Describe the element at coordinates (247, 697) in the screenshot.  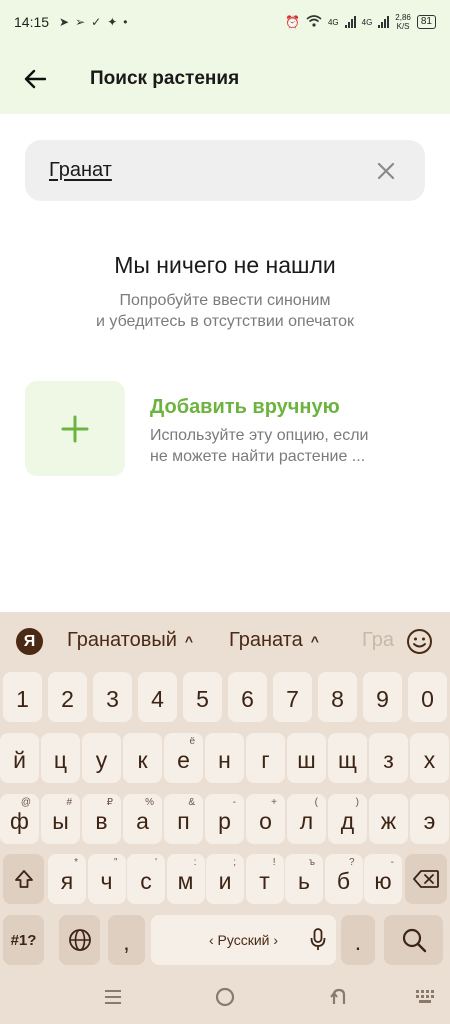
I see `number-key: 6` at that location.